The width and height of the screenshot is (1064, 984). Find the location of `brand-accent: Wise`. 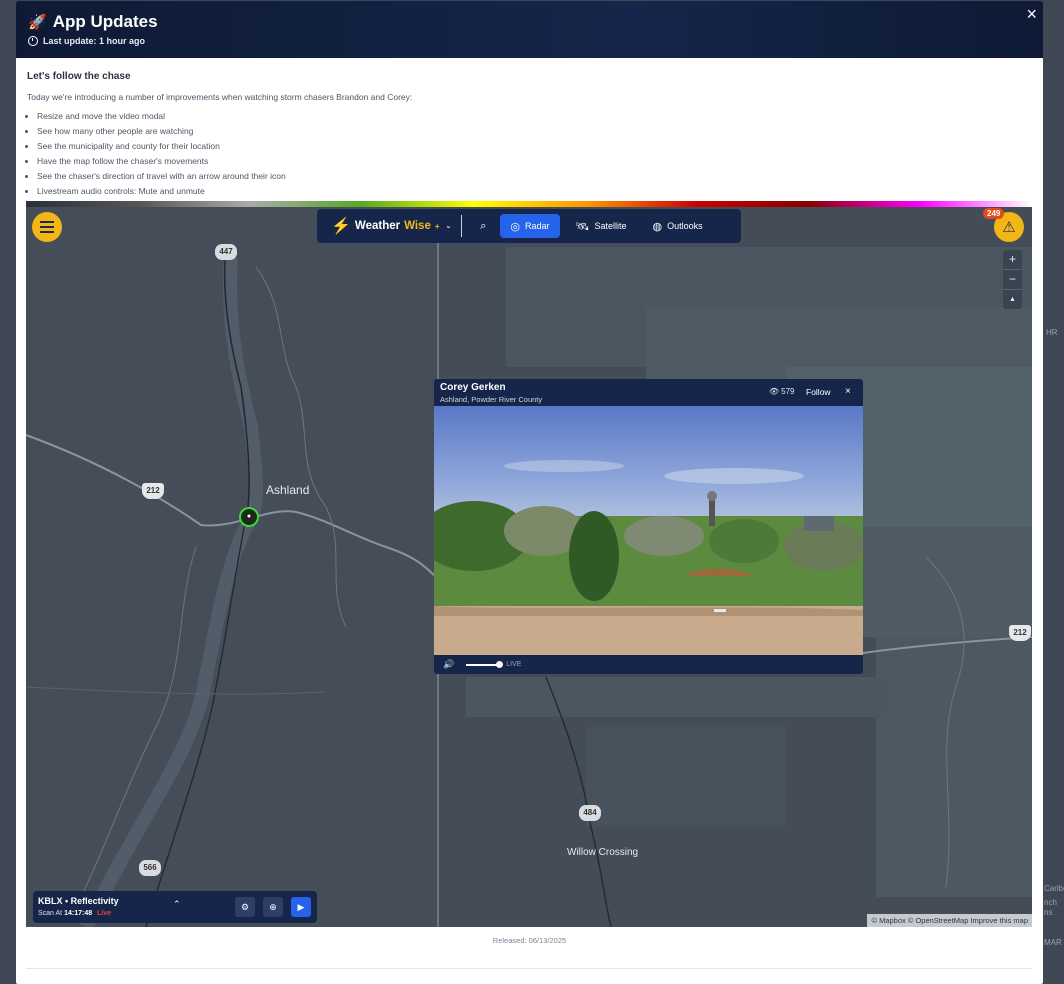

brand-accent: Wise is located at coordinates (417, 226).